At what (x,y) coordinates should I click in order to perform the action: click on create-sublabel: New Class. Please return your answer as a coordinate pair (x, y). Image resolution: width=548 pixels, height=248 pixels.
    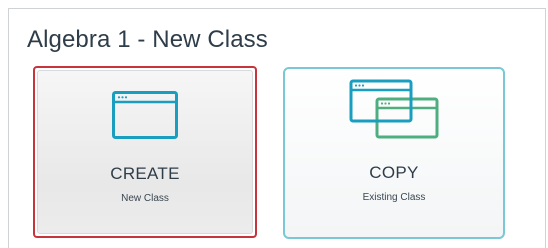
    Looking at the image, I should click on (145, 198).